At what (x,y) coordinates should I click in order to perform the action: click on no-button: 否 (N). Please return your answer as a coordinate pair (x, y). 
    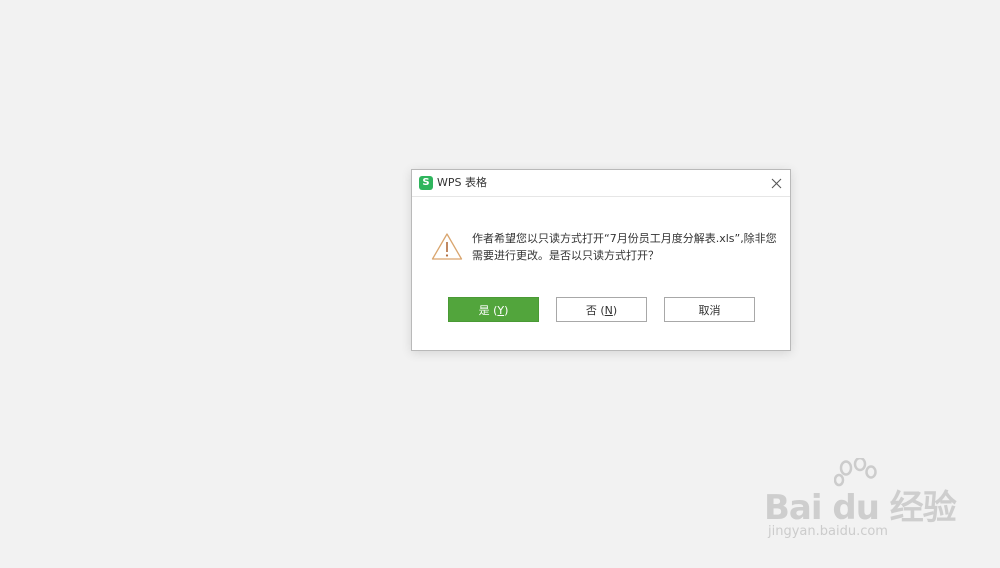
    Looking at the image, I should click on (601, 309).